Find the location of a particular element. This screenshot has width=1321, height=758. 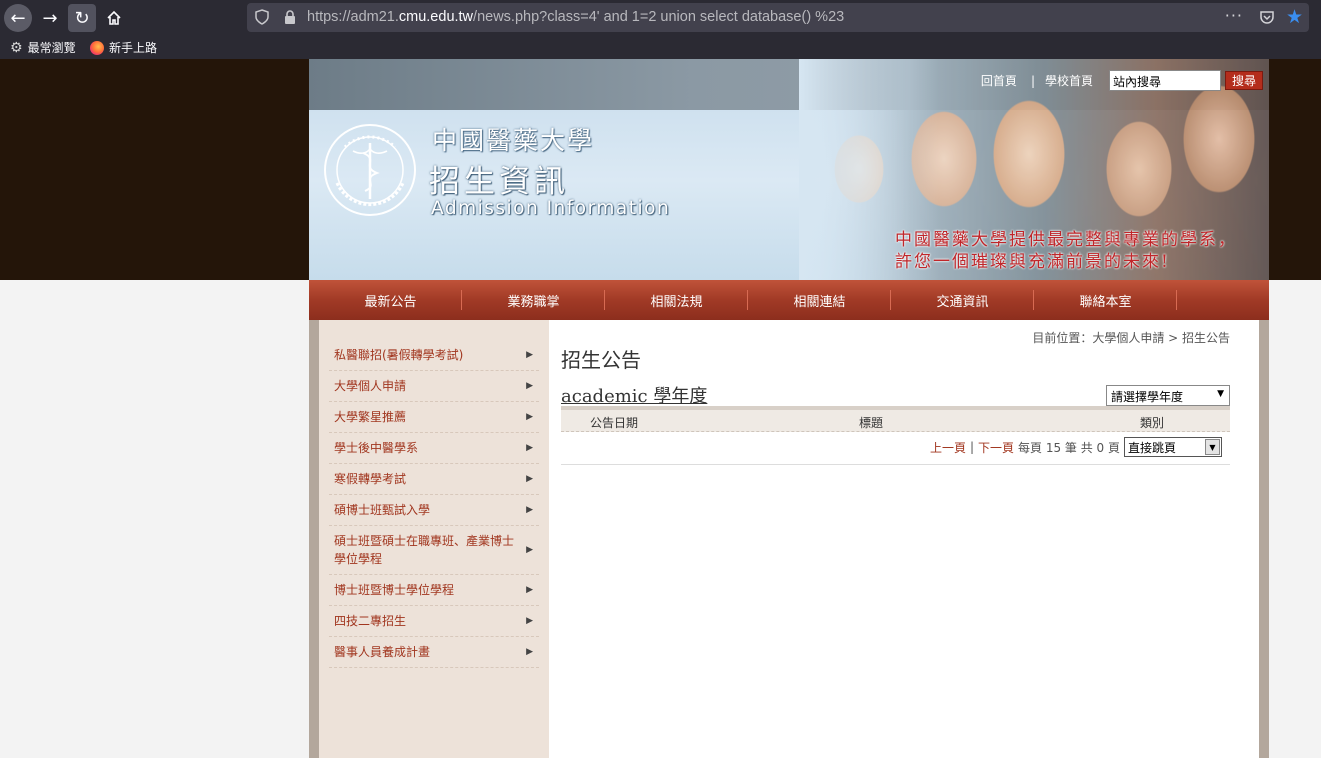

section-title: 招生資訊 is located at coordinates (499, 182).